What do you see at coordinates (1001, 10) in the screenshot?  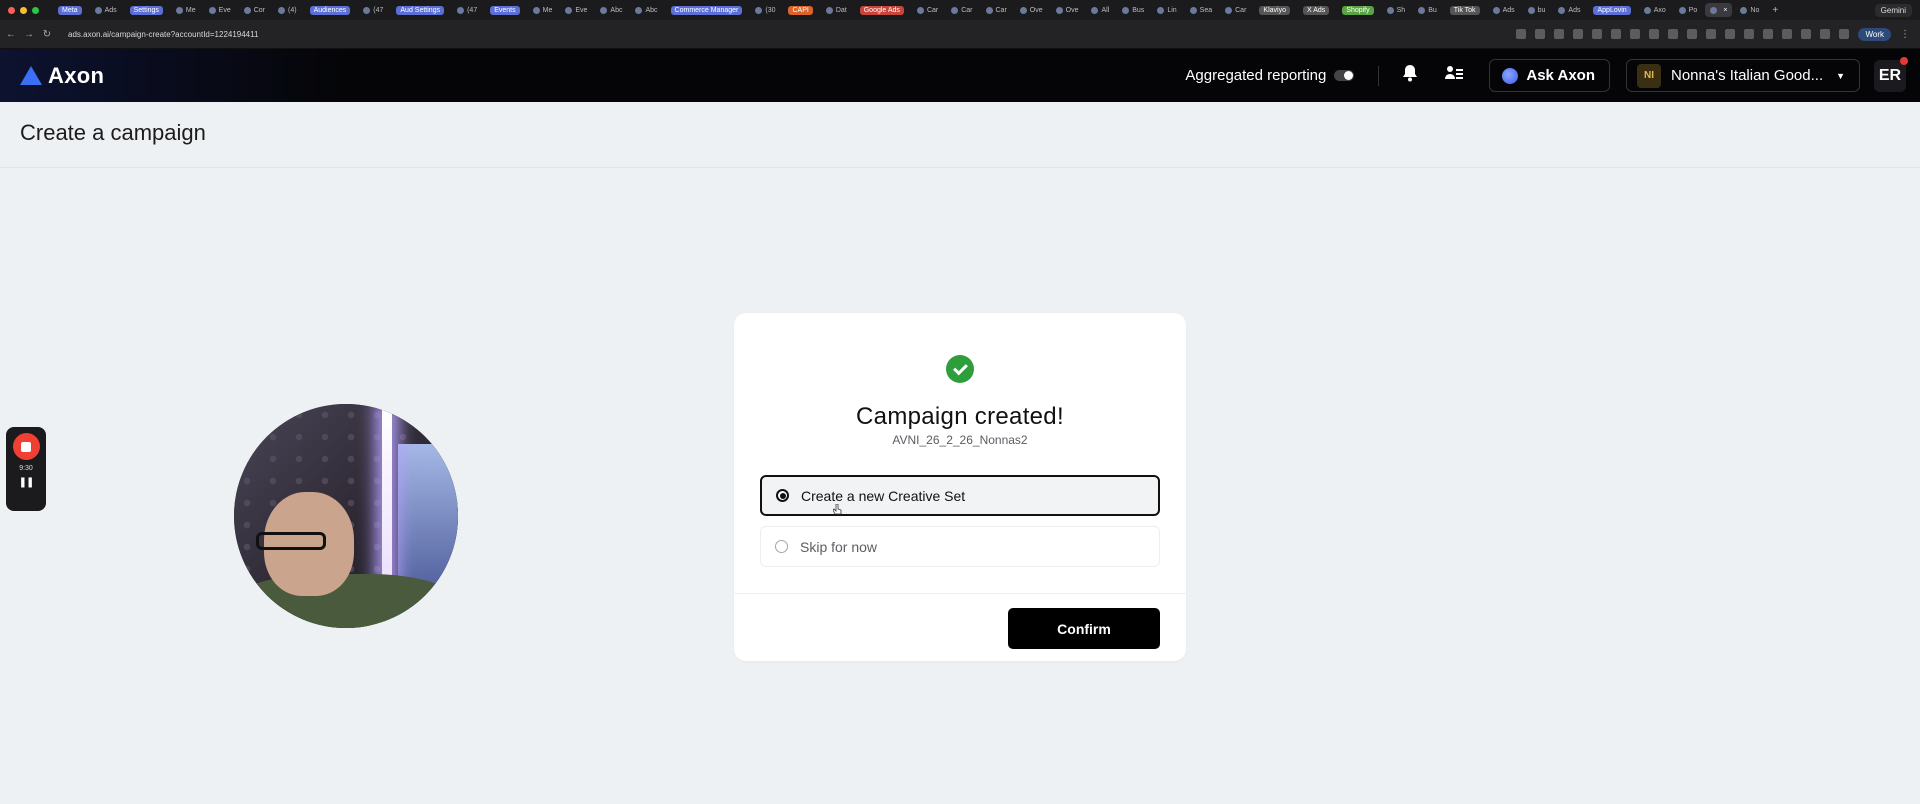 I see `tab-label: Car` at bounding box center [1001, 10].